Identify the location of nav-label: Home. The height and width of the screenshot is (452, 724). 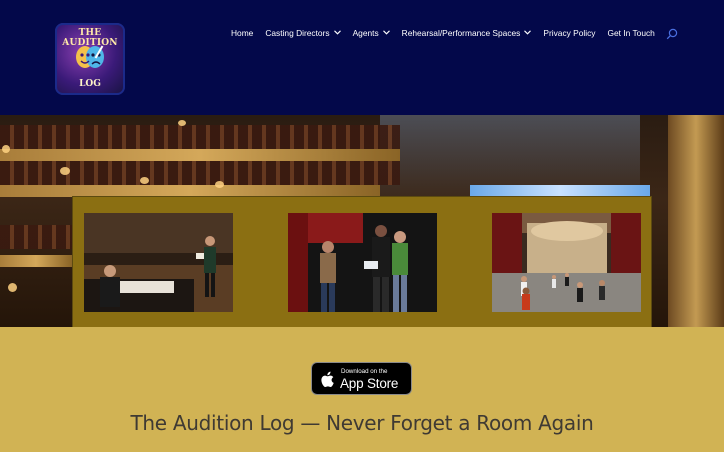
(242, 33).